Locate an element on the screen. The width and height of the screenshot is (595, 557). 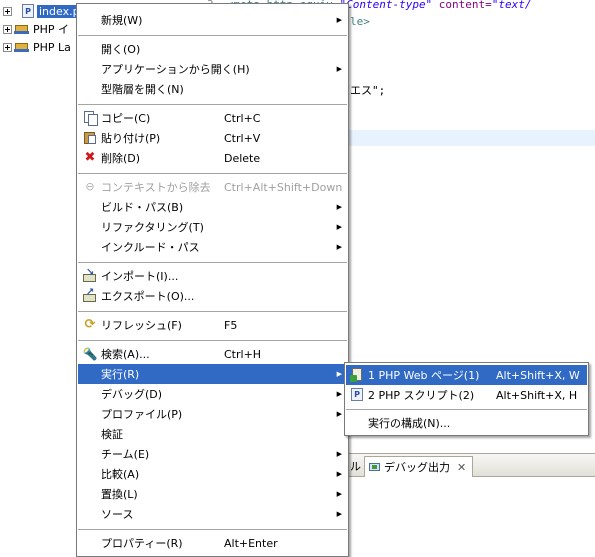
console-tab-bar: ル デバッグ出力 ✕ is located at coordinates (471, 465).